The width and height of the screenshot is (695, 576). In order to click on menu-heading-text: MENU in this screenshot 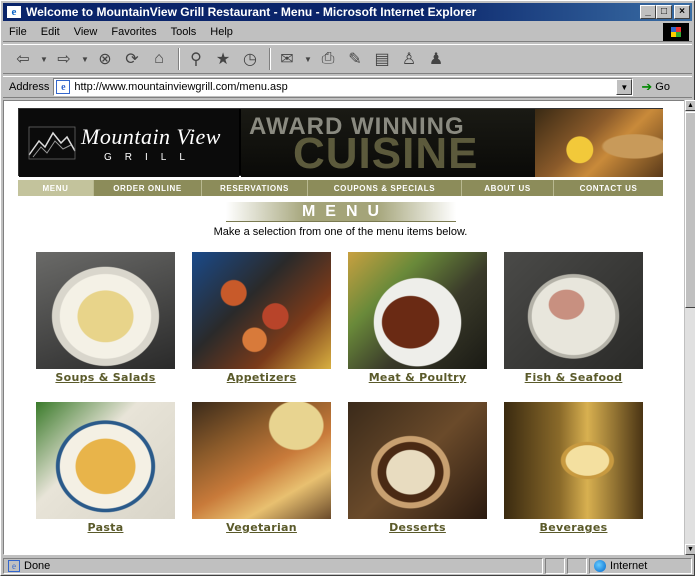, I will do `click(340, 212)`.